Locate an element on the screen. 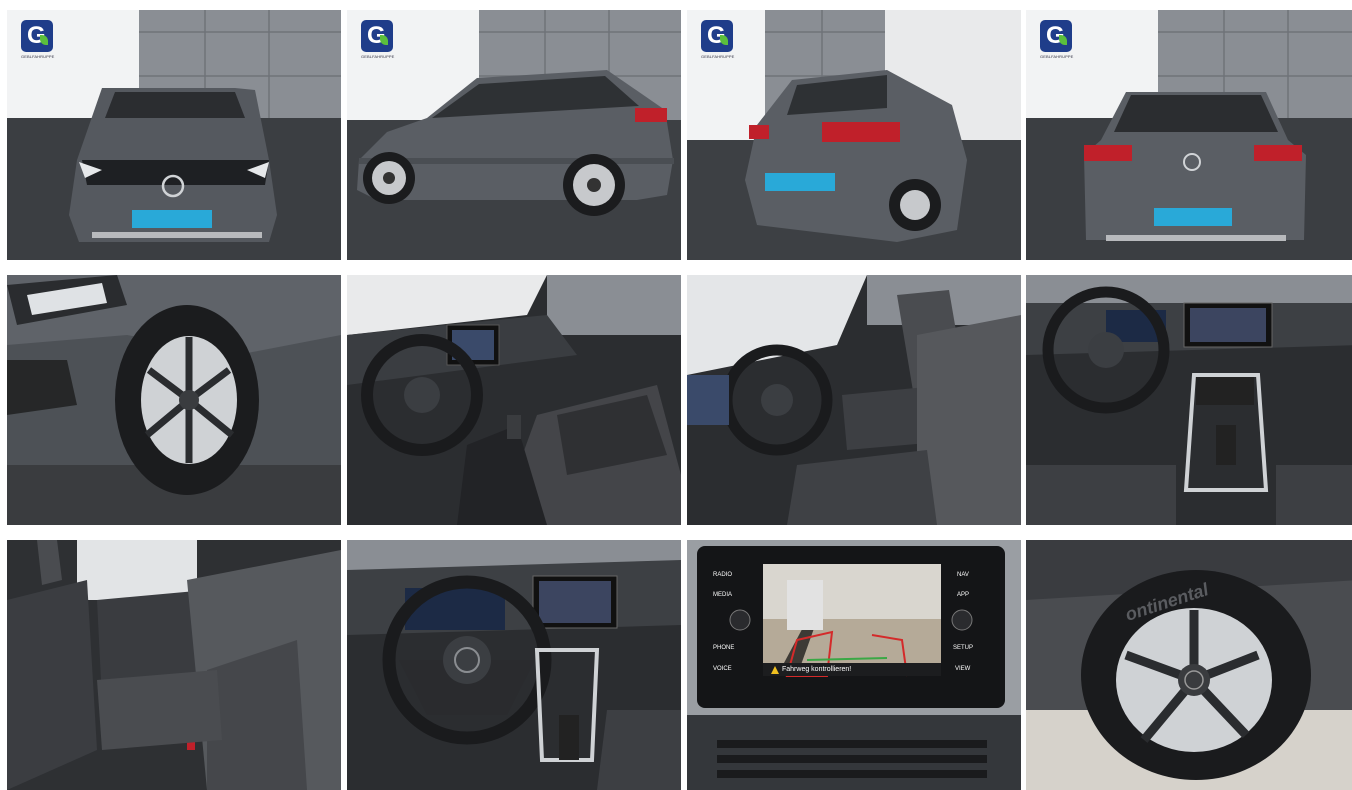  radio-button: RADIO is located at coordinates (722, 575).